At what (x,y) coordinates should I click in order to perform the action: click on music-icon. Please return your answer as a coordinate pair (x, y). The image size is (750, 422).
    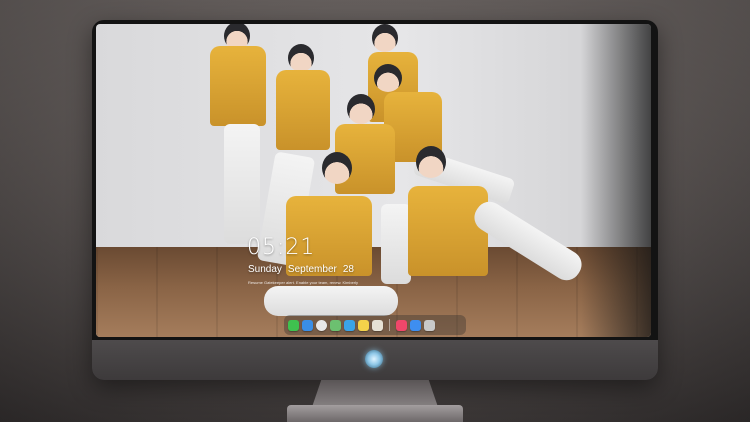
    Looking at the image, I should click on (401, 325).